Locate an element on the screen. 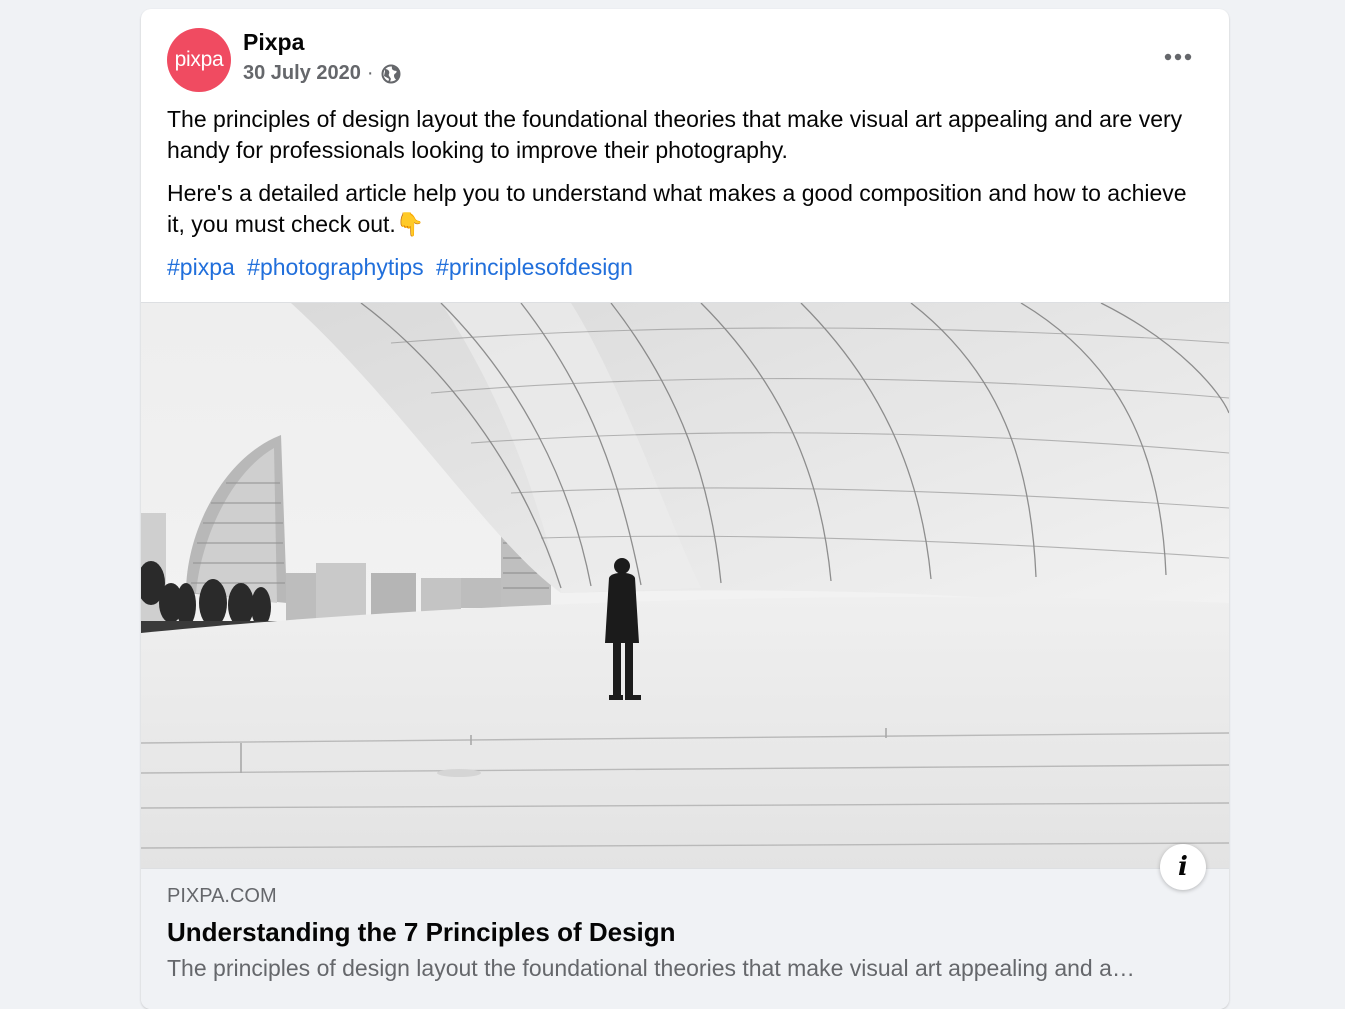  avatar-label: pixpa is located at coordinates (199, 59).